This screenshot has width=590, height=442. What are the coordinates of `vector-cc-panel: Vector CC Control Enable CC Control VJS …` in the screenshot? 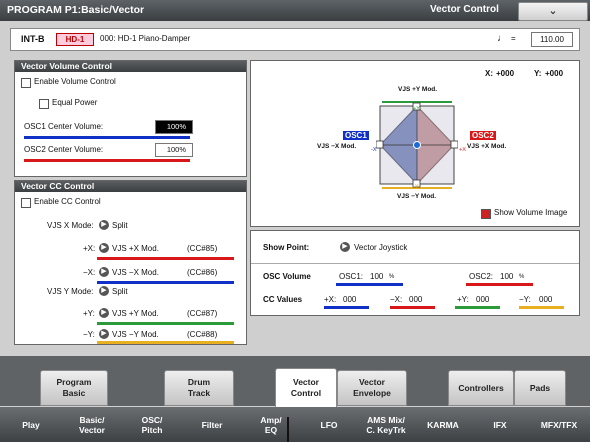 It's located at (130, 262).